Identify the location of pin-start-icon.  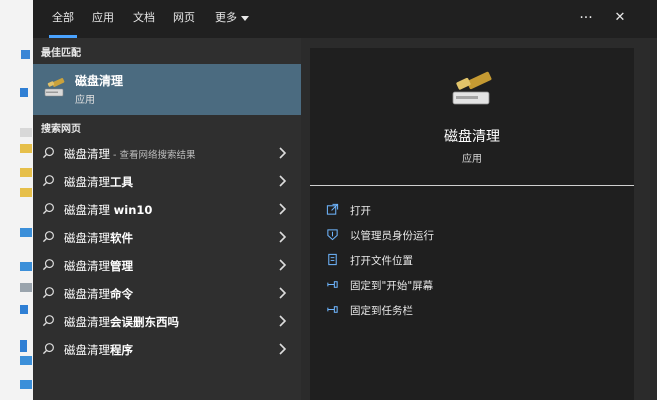
(332, 284).